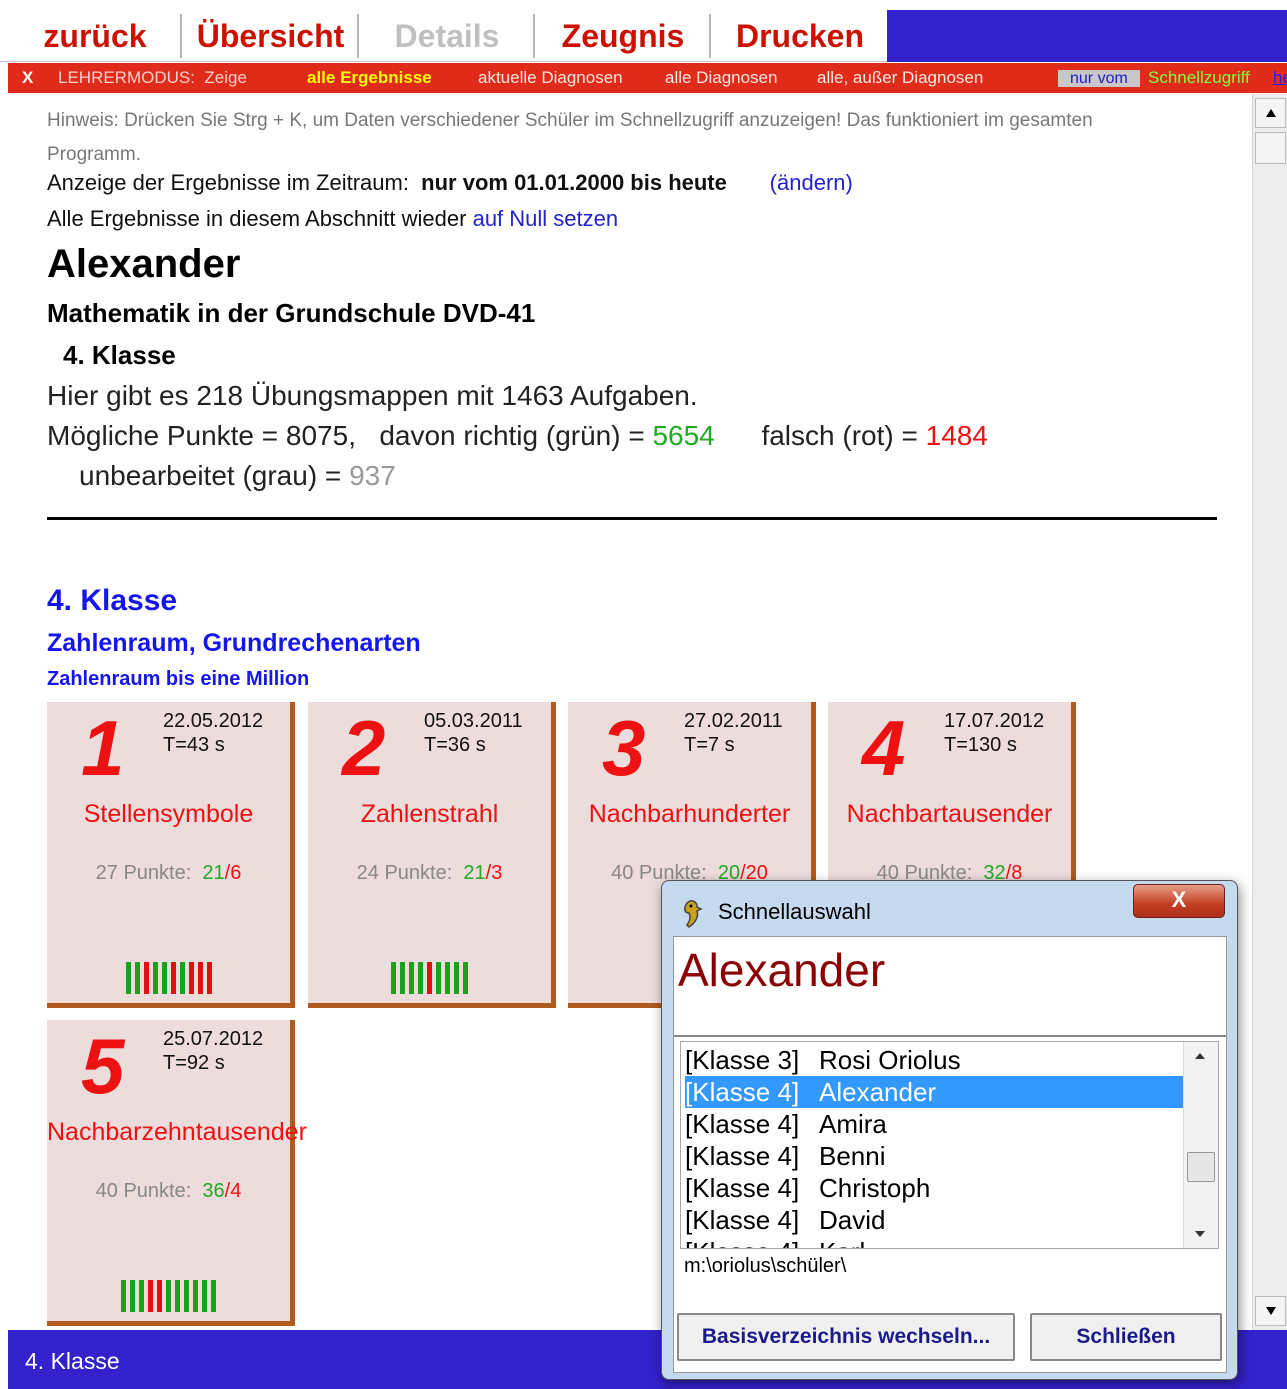 The image size is (1287, 1389). What do you see at coordinates (935, 1092) in the screenshot?
I see `student-list-item: [Klasse 4] Alexander` at bounding box center [935, 1092].